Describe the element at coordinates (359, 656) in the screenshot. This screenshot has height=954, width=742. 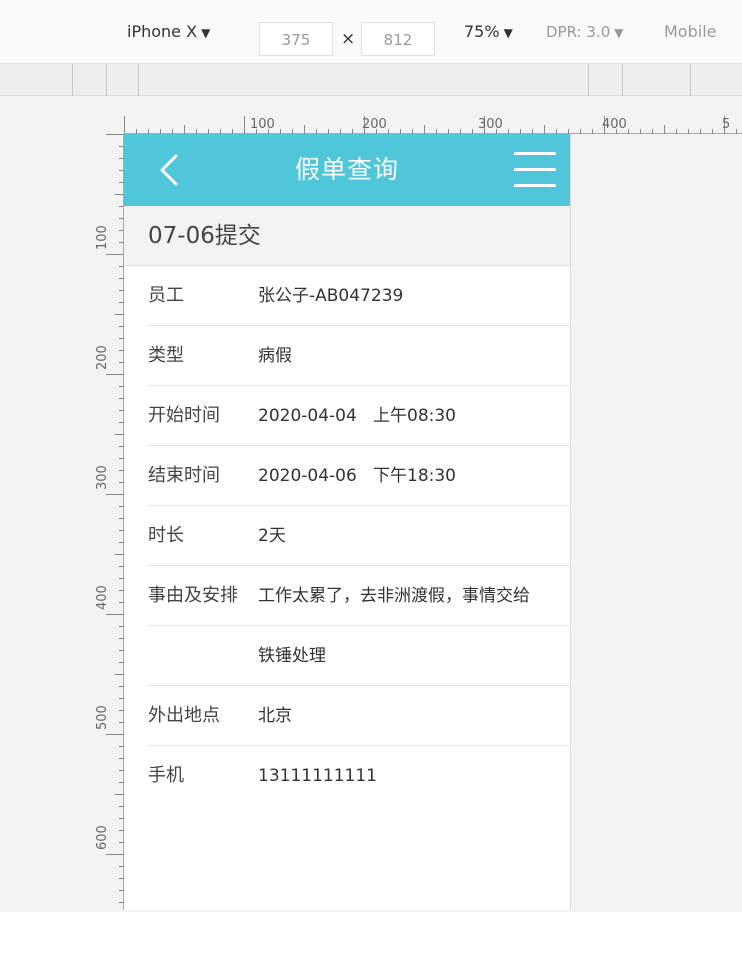
I see `detail-row: 铁锤处理` at that location.